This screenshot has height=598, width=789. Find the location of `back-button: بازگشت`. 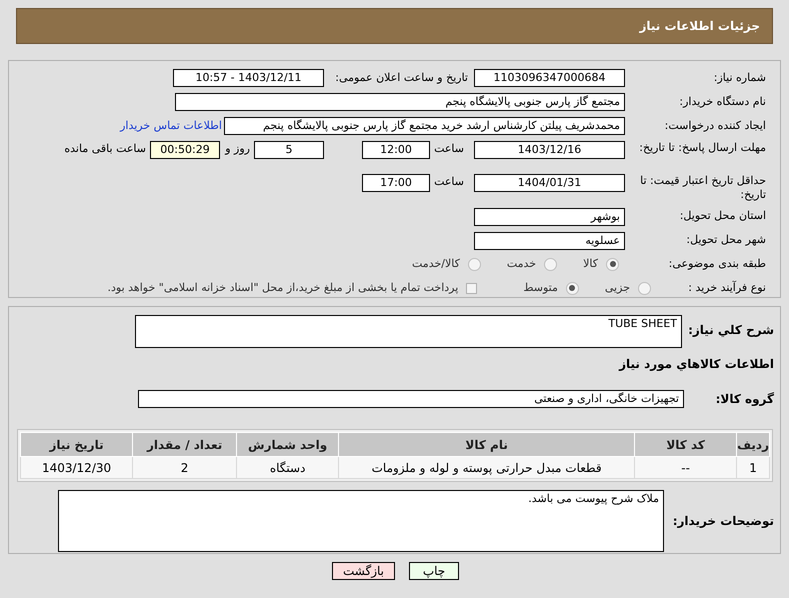

back-button: بازگشت is located at coordinates (363, 571).